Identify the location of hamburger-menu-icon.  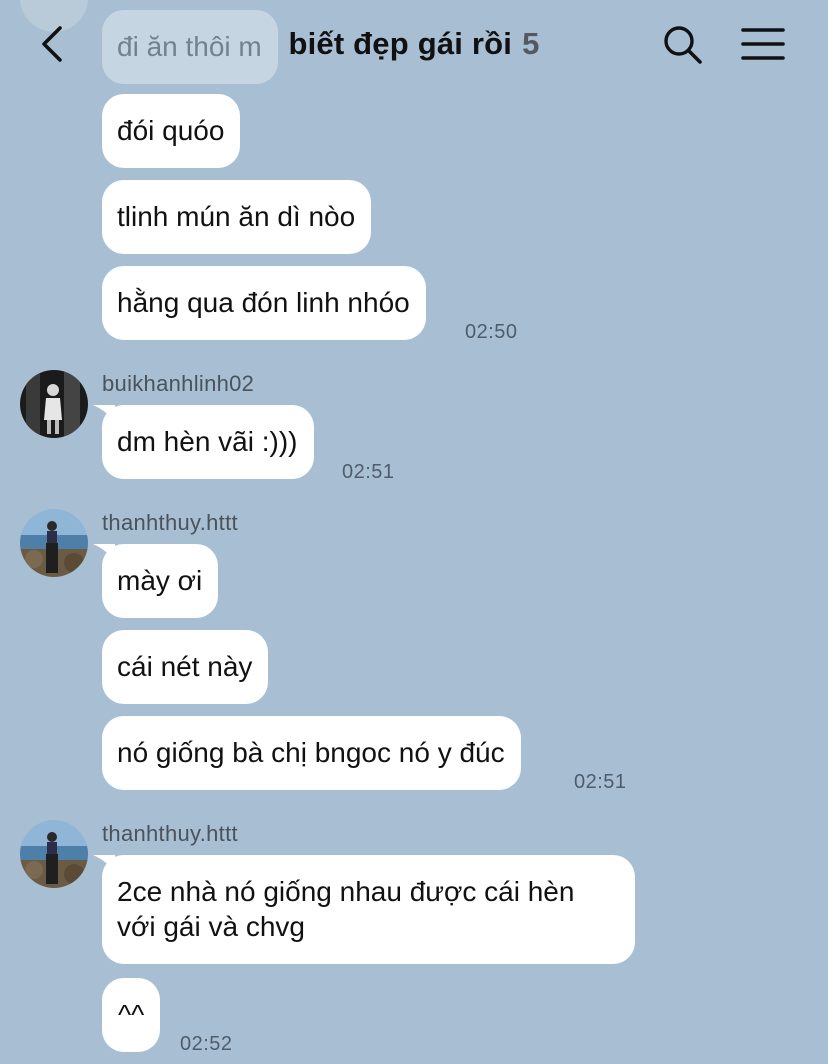
(763, 44).